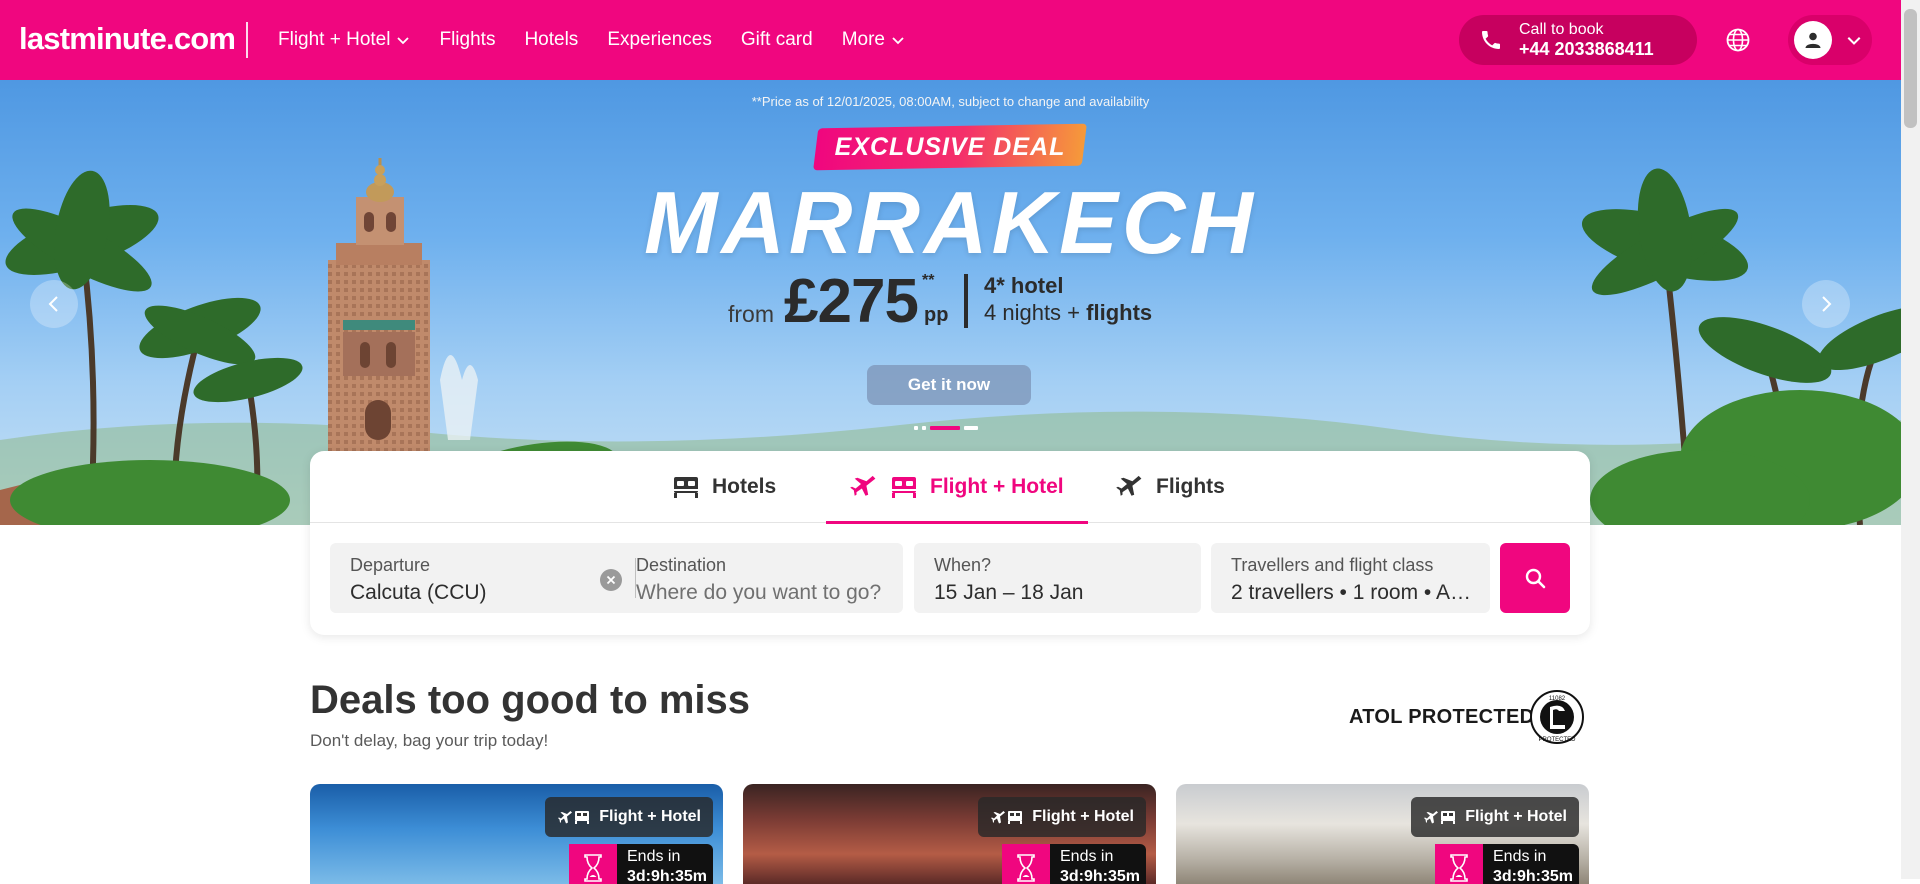 Image resolution: width=1920 pixels, height=884 pixels. I want to click on nav-flights: Flights, so click(467, 40).